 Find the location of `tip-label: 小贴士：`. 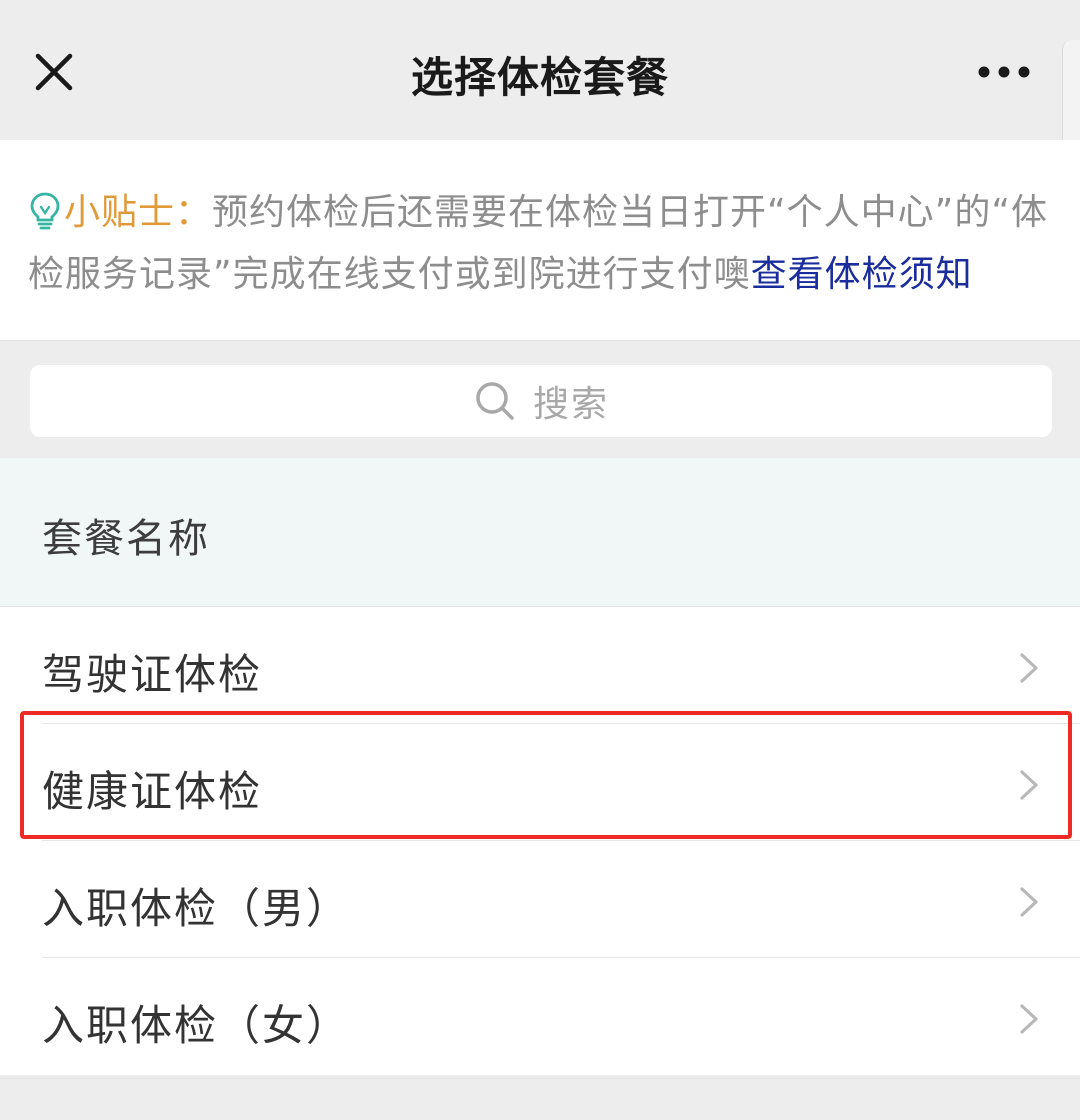

tip-label: 小贴士： is located at coordinates (138, 212).